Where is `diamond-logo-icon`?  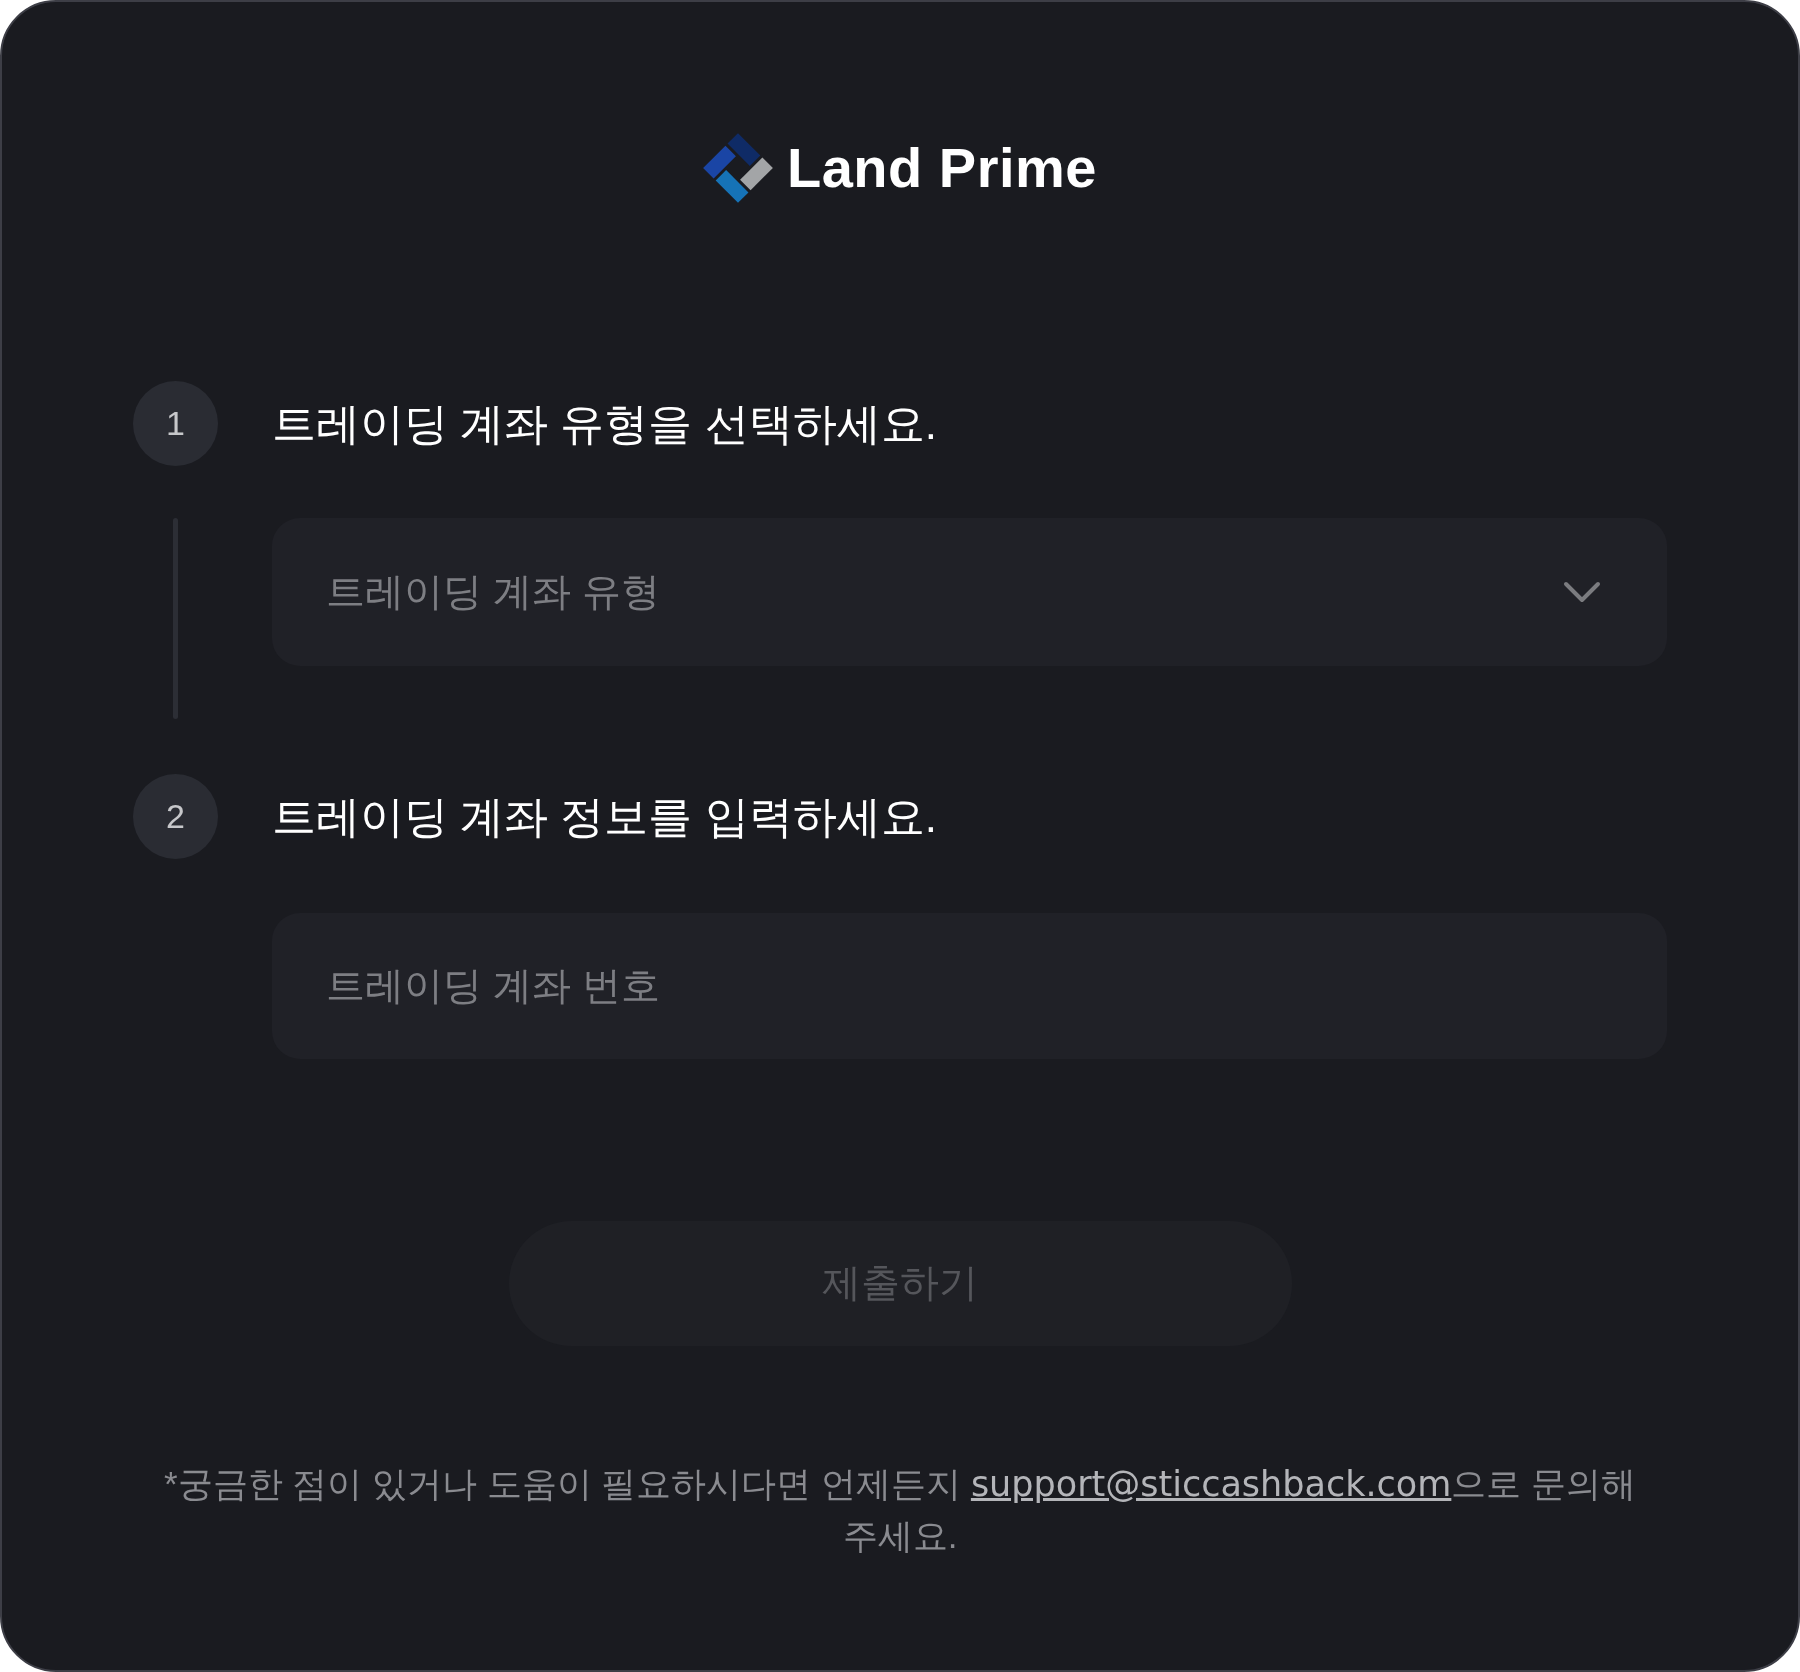 diamond-logo-icon is located at coordinates (738, 168).